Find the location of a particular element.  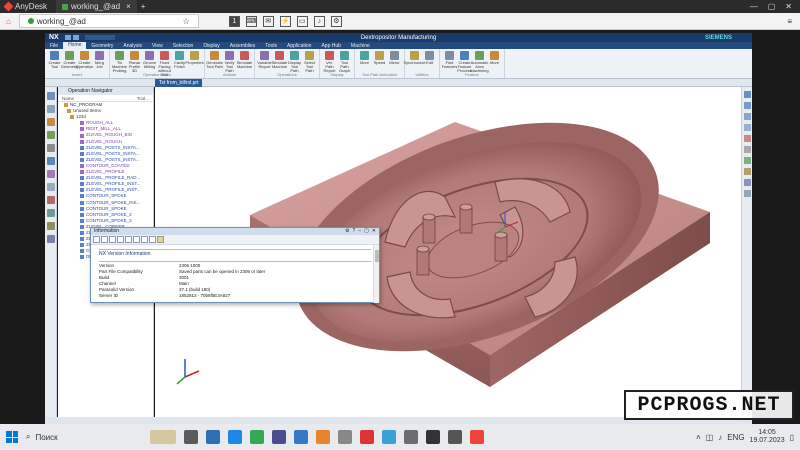

menu-item-machine: Machine is located at coordinates (360, 46).